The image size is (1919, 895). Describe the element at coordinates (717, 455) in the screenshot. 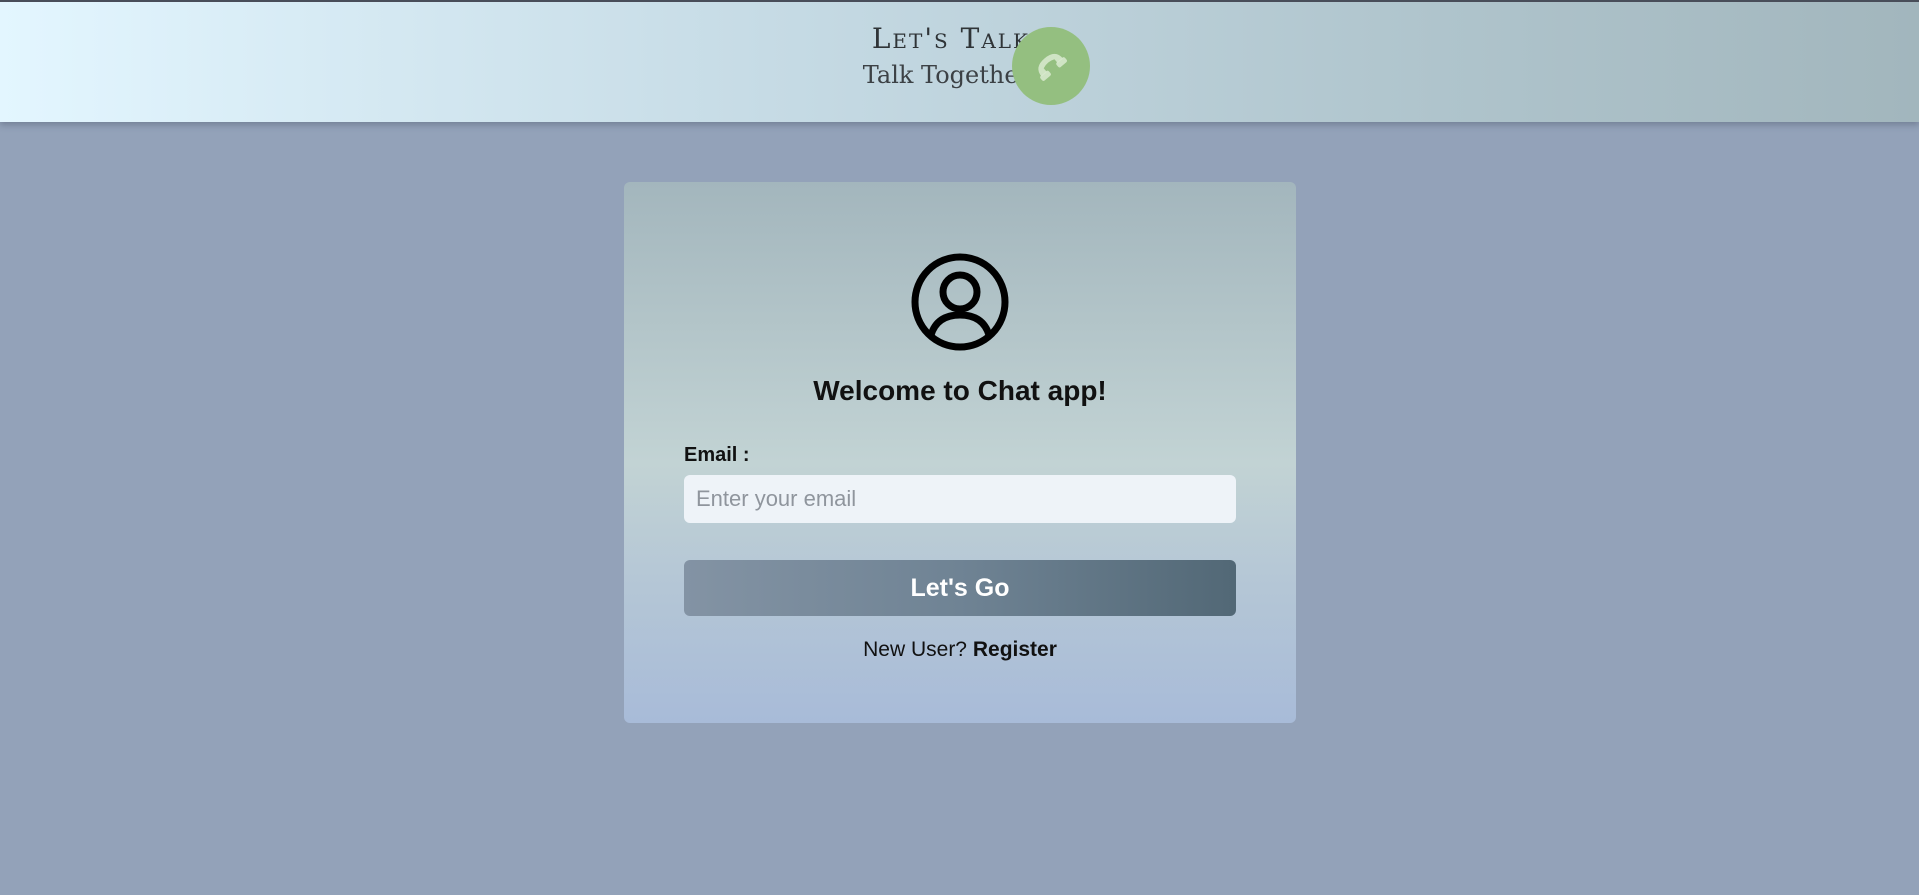

I see `email-label: Email :` at that location.